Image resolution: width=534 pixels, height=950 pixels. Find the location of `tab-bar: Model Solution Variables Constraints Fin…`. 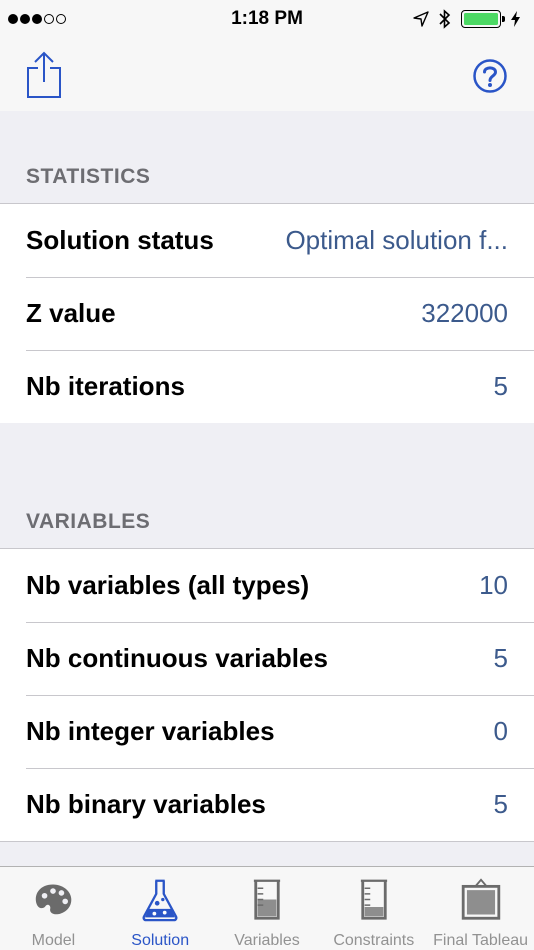

tab-bar: Model Solution Variables Constraints Fin… is located at coordinates (267, 908).